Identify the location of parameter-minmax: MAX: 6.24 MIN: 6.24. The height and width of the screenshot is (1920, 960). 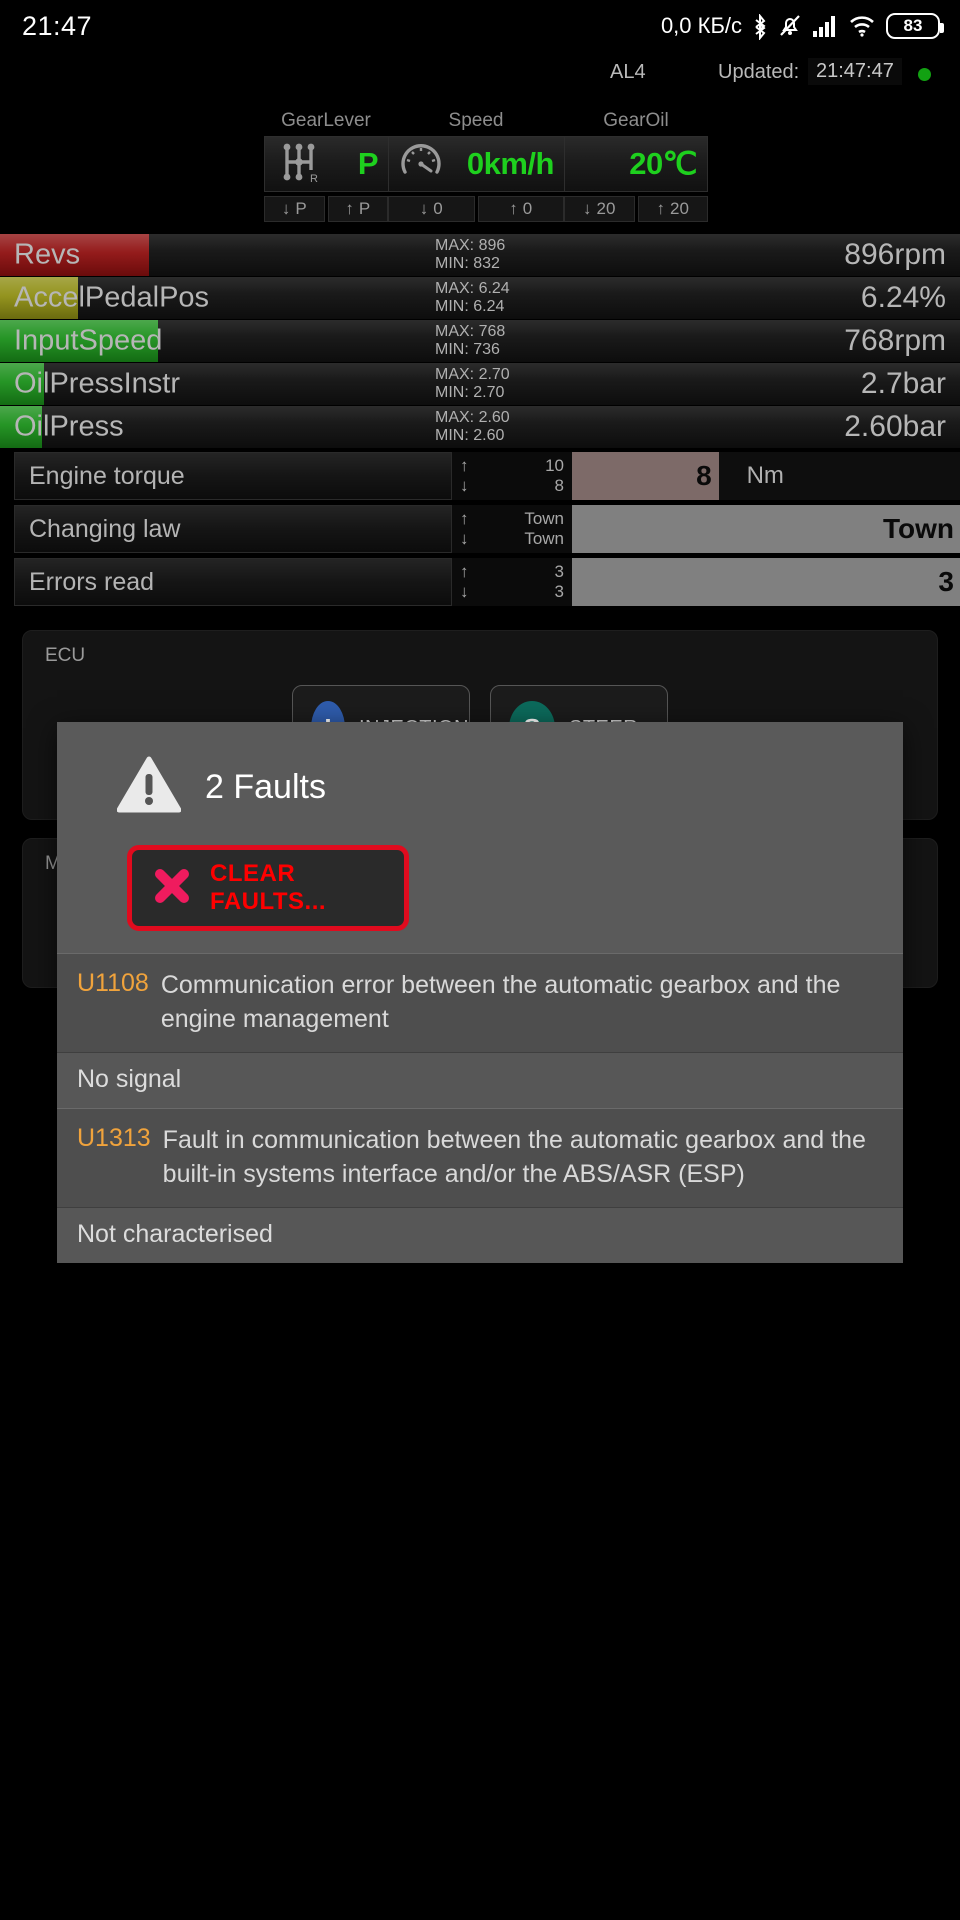
(472, 298).